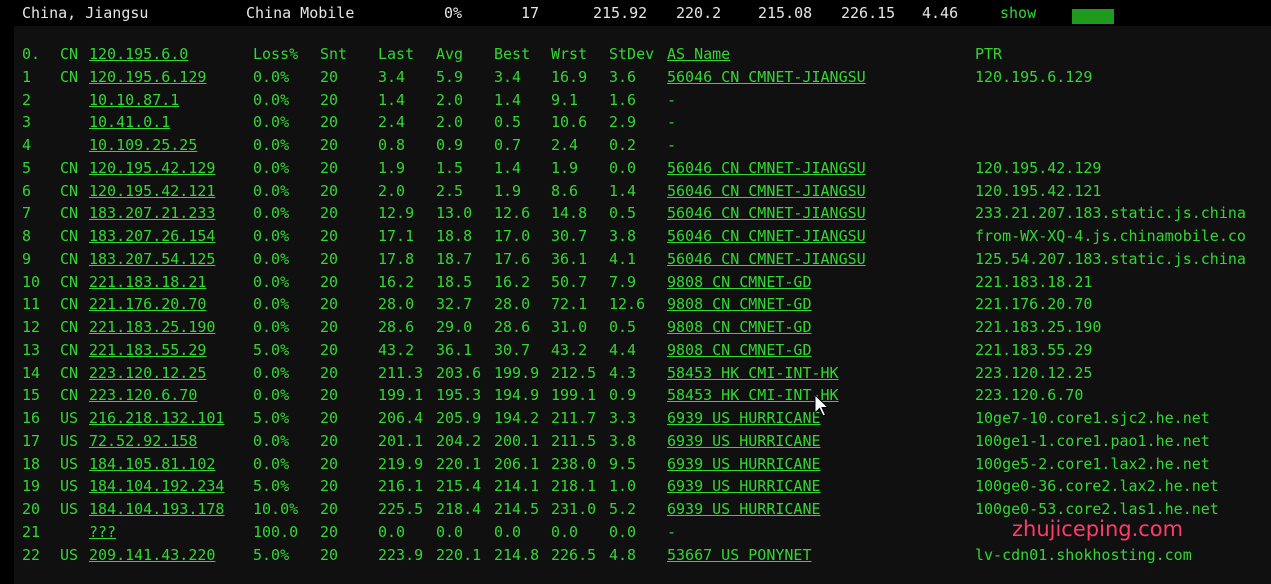  Describe the element at coordinates (147, 373) in the screenshot. I see `cell-ip: 223.120.12.25` at that location.